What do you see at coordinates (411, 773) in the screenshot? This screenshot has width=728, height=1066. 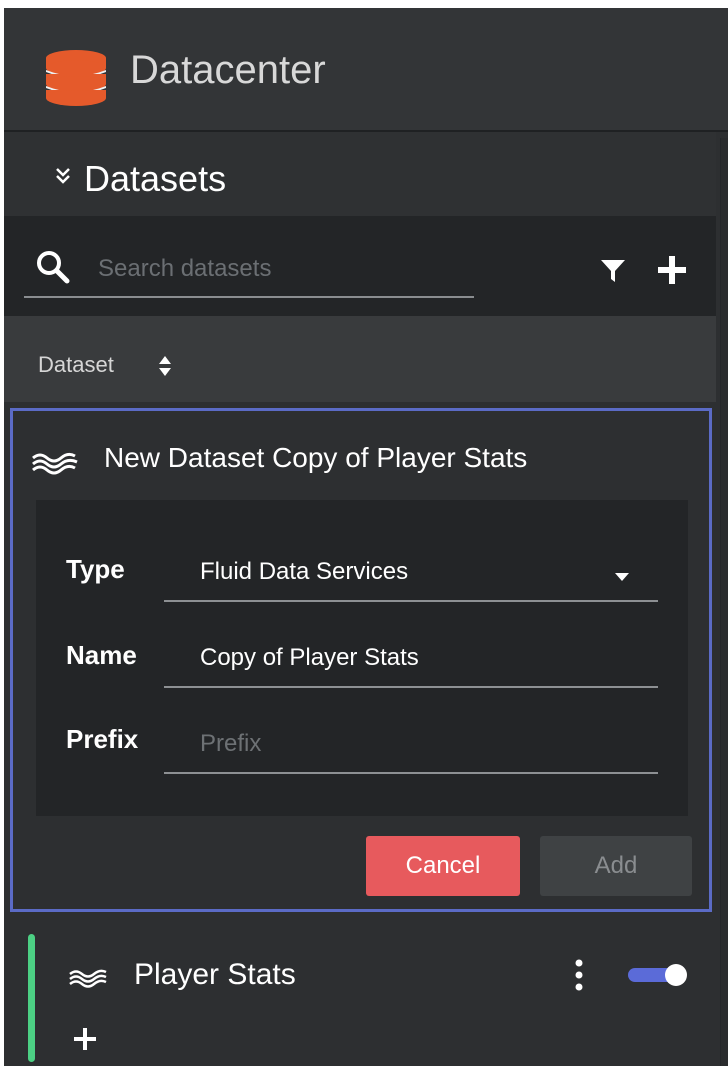 I see `prefix-underline` at bounding box center [411, 773].